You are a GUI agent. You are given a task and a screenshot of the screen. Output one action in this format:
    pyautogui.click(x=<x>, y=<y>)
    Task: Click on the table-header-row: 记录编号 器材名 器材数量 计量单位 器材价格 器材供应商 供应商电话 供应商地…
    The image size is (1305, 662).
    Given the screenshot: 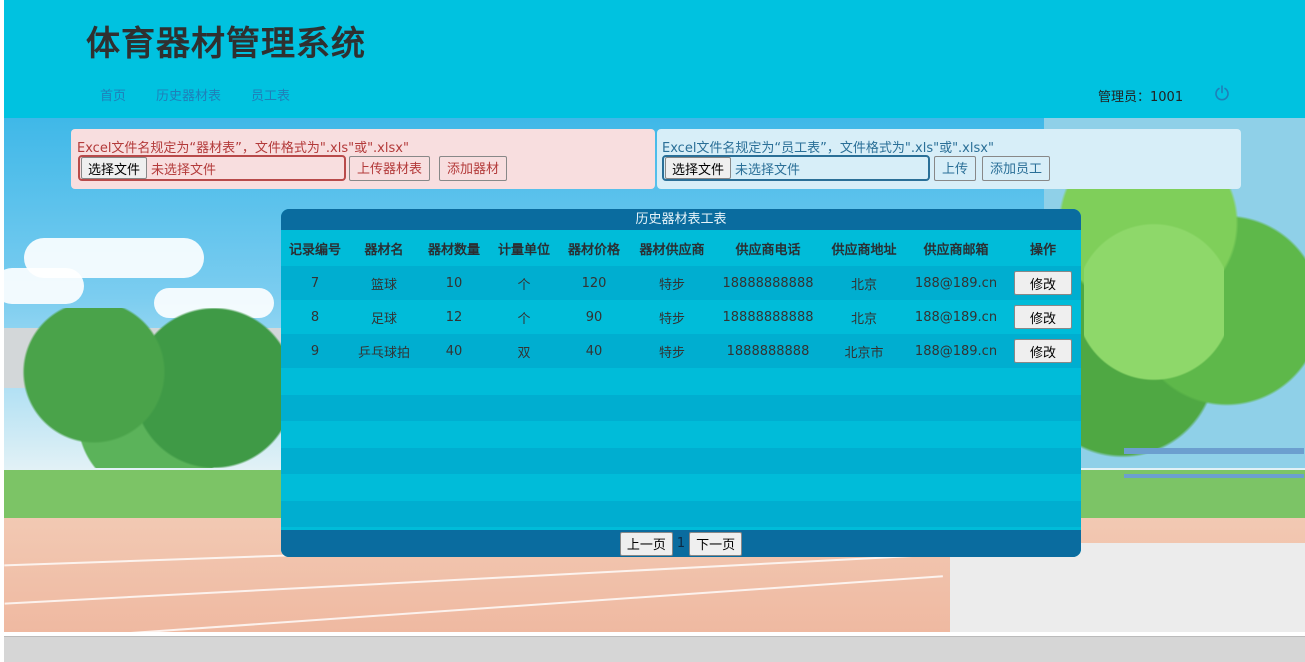 What is the action you would take?
    pyautogui.click(x=681, y=248)
    